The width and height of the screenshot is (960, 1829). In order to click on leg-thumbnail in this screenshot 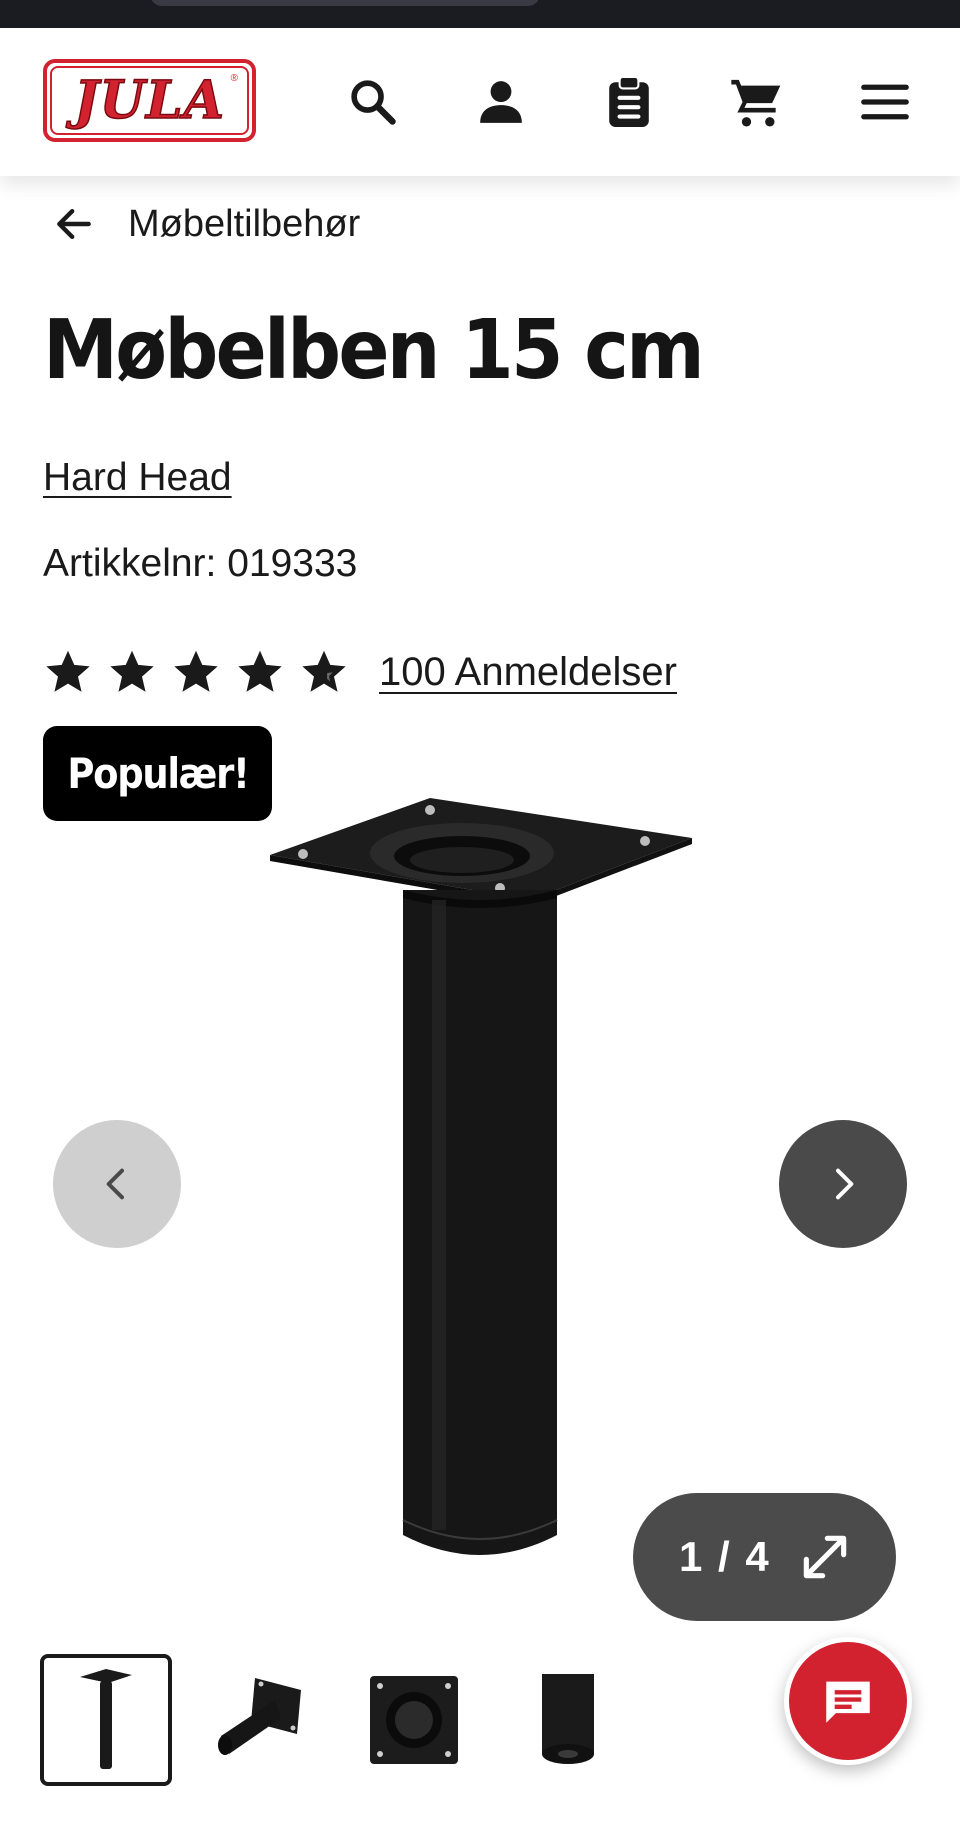, I will do `click(106, 1719)`.